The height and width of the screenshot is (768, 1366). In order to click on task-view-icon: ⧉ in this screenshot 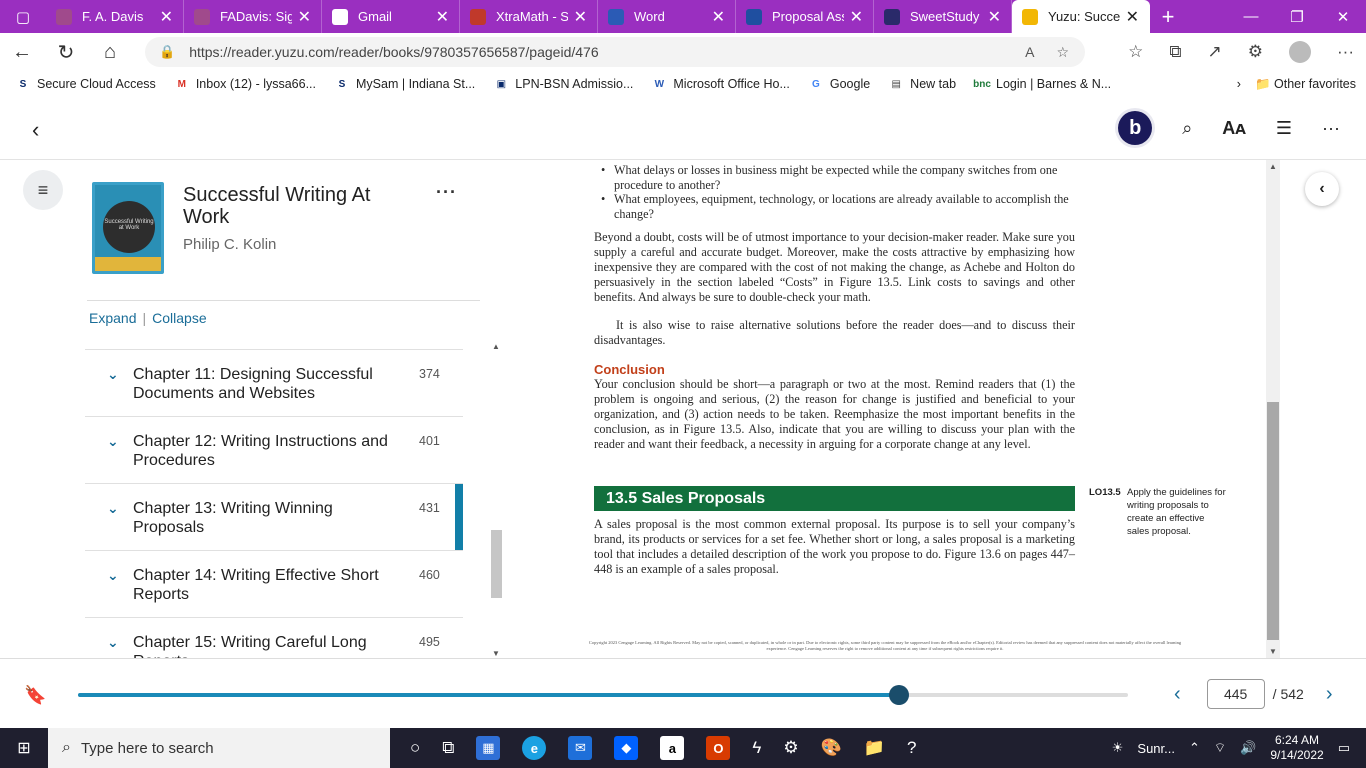, I will do `click(448, 748)`.